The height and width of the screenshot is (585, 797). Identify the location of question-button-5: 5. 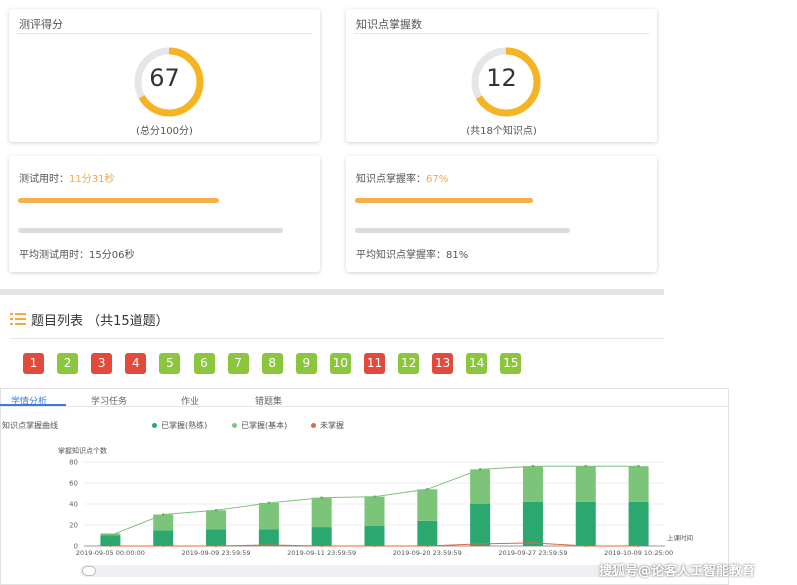
(170, 363).